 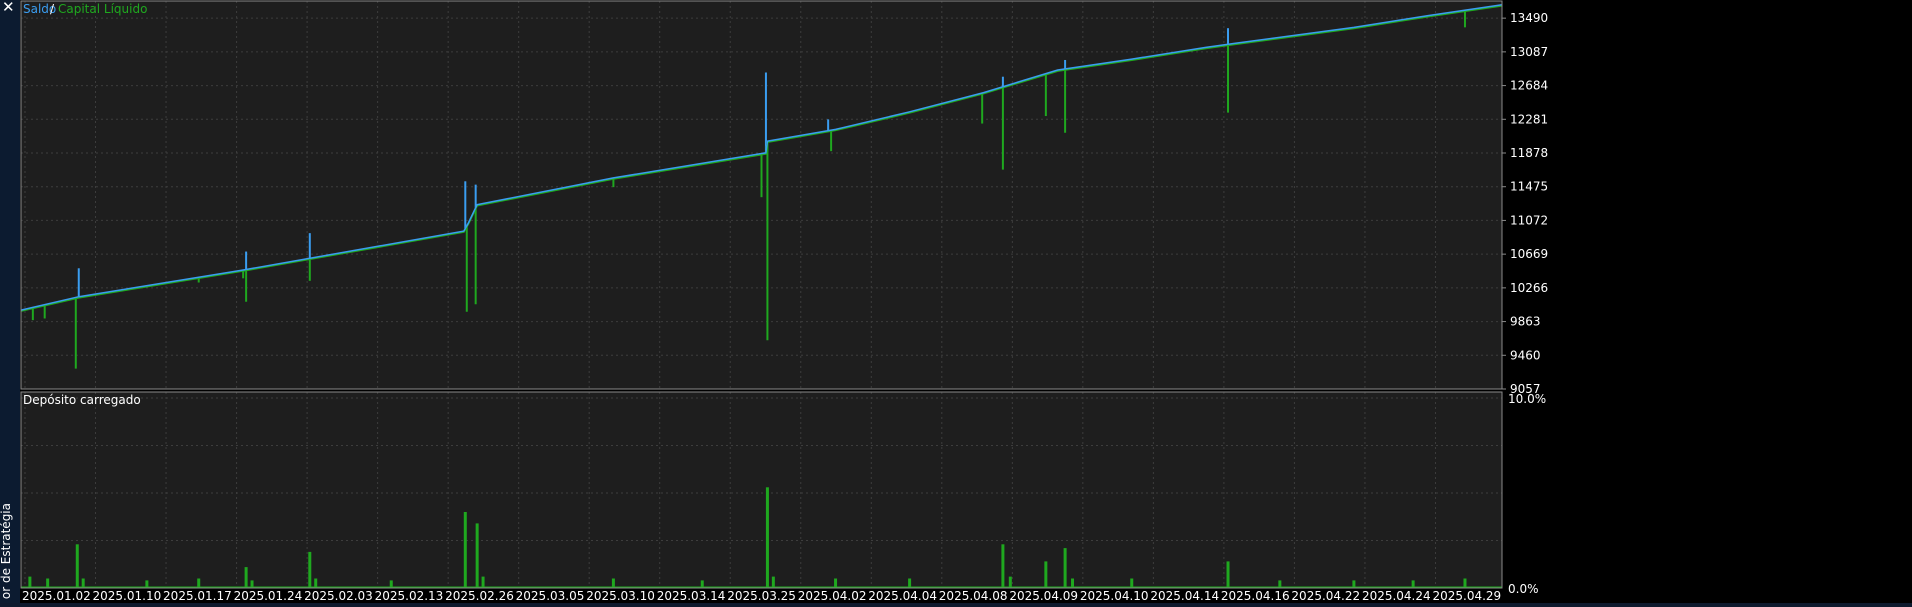 What do you see at coordinates (1529, 288) in the screenshot?
I see `main-y-tick-label: 10266` at bounding box center [1529, 288].